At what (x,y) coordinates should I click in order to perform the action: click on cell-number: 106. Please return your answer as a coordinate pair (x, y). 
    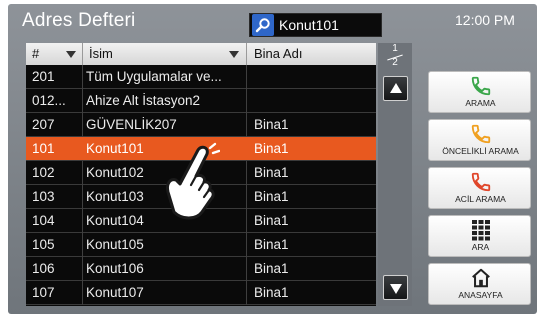
    Looking at the image, I should click on (43, 268).